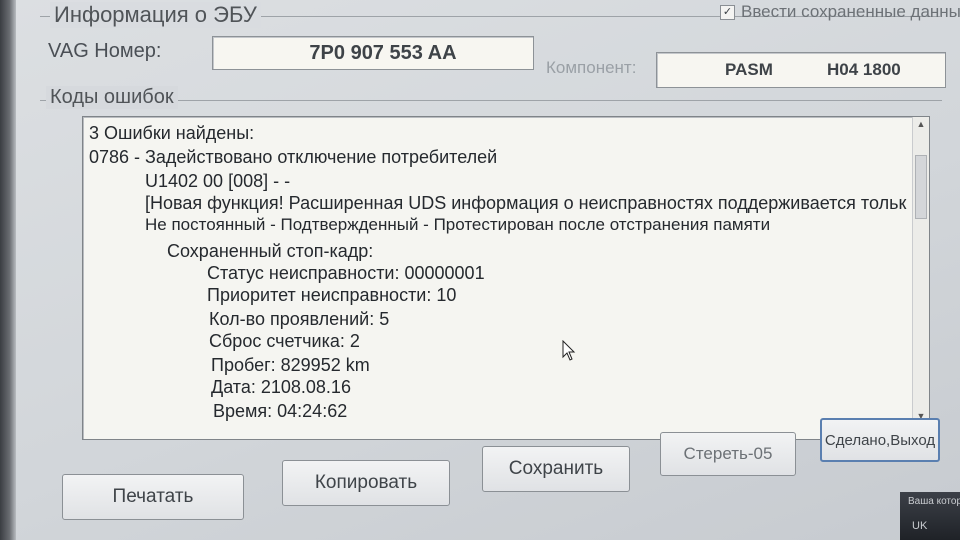 Image resolution: width=960 pixels, height=540 pixels. I want to click on ecu-info-group-title: Информация о ЭБУ, so click(155, 15).